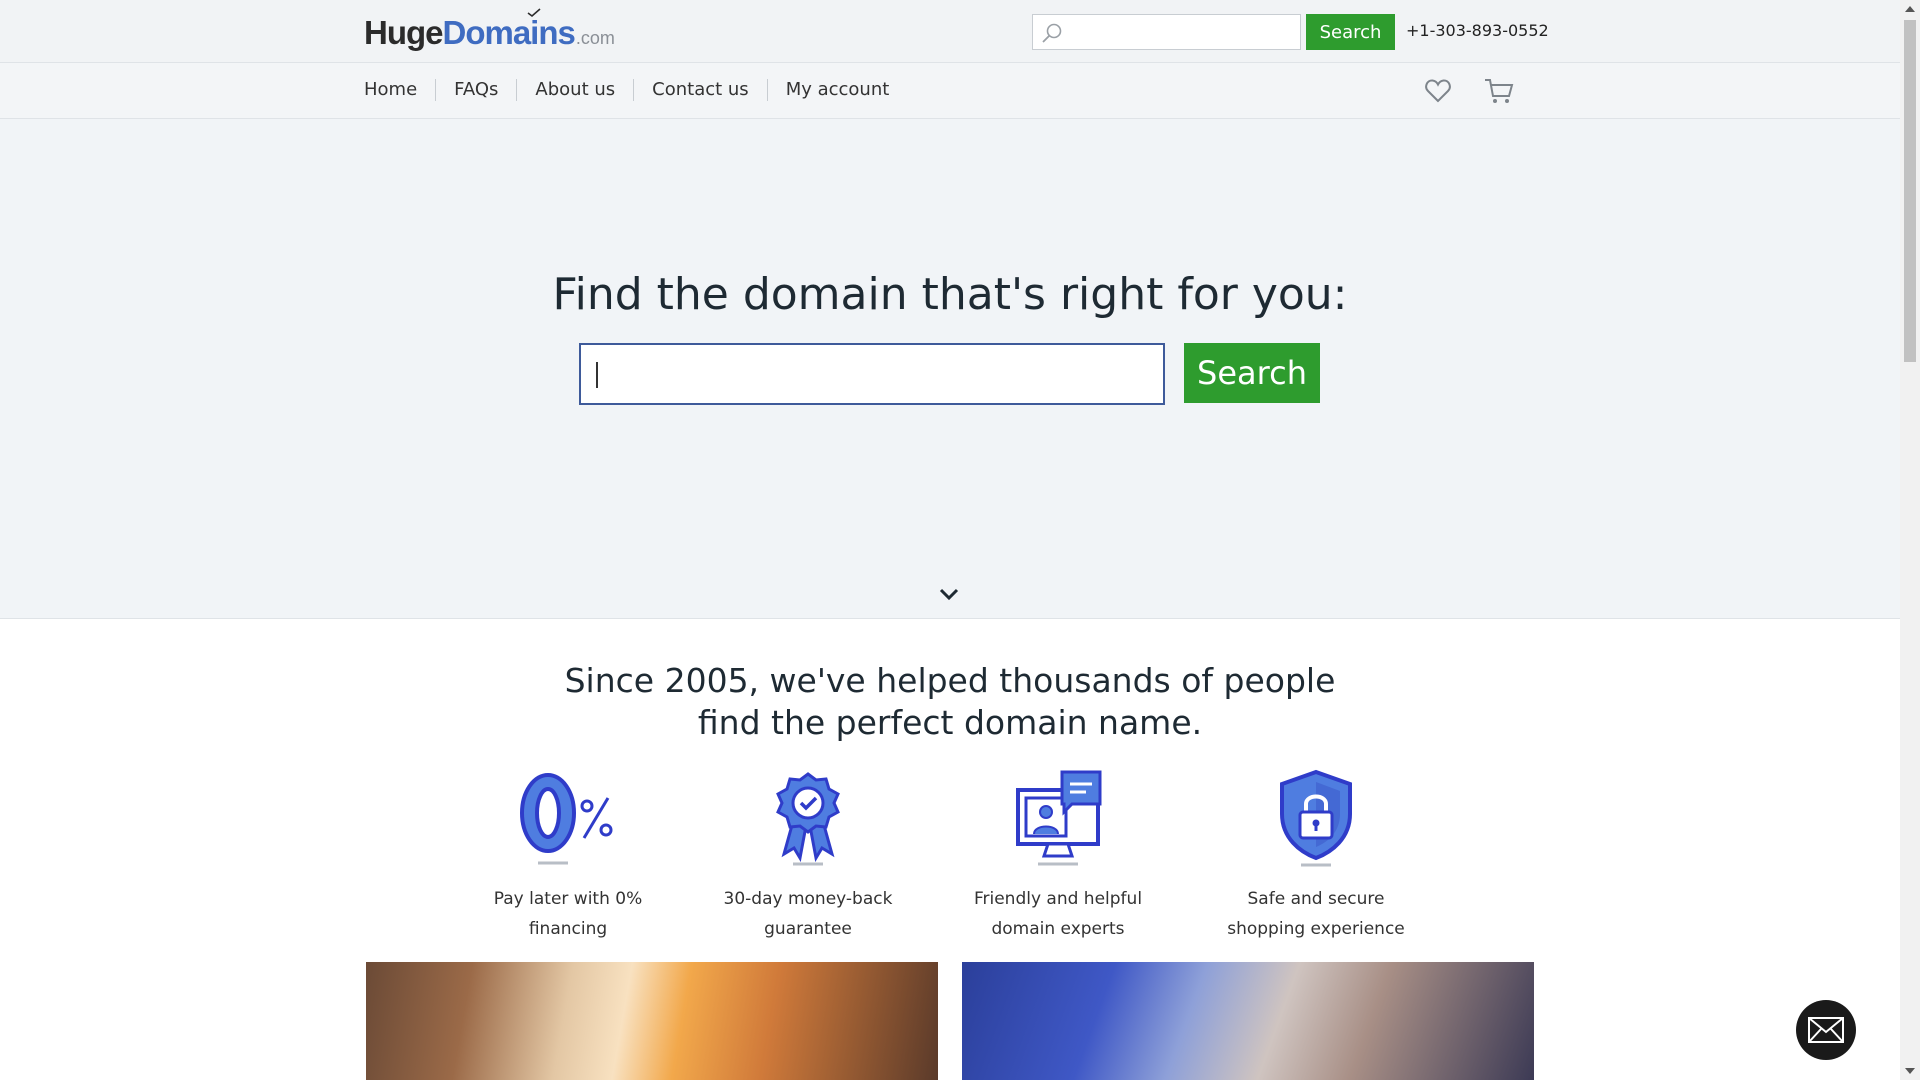 The image size is (1920, 1080). Describe the element at coordinates (1058, 914) in the screenshot. I see `feature-label: Friendly and helpful domain experts` at that location.